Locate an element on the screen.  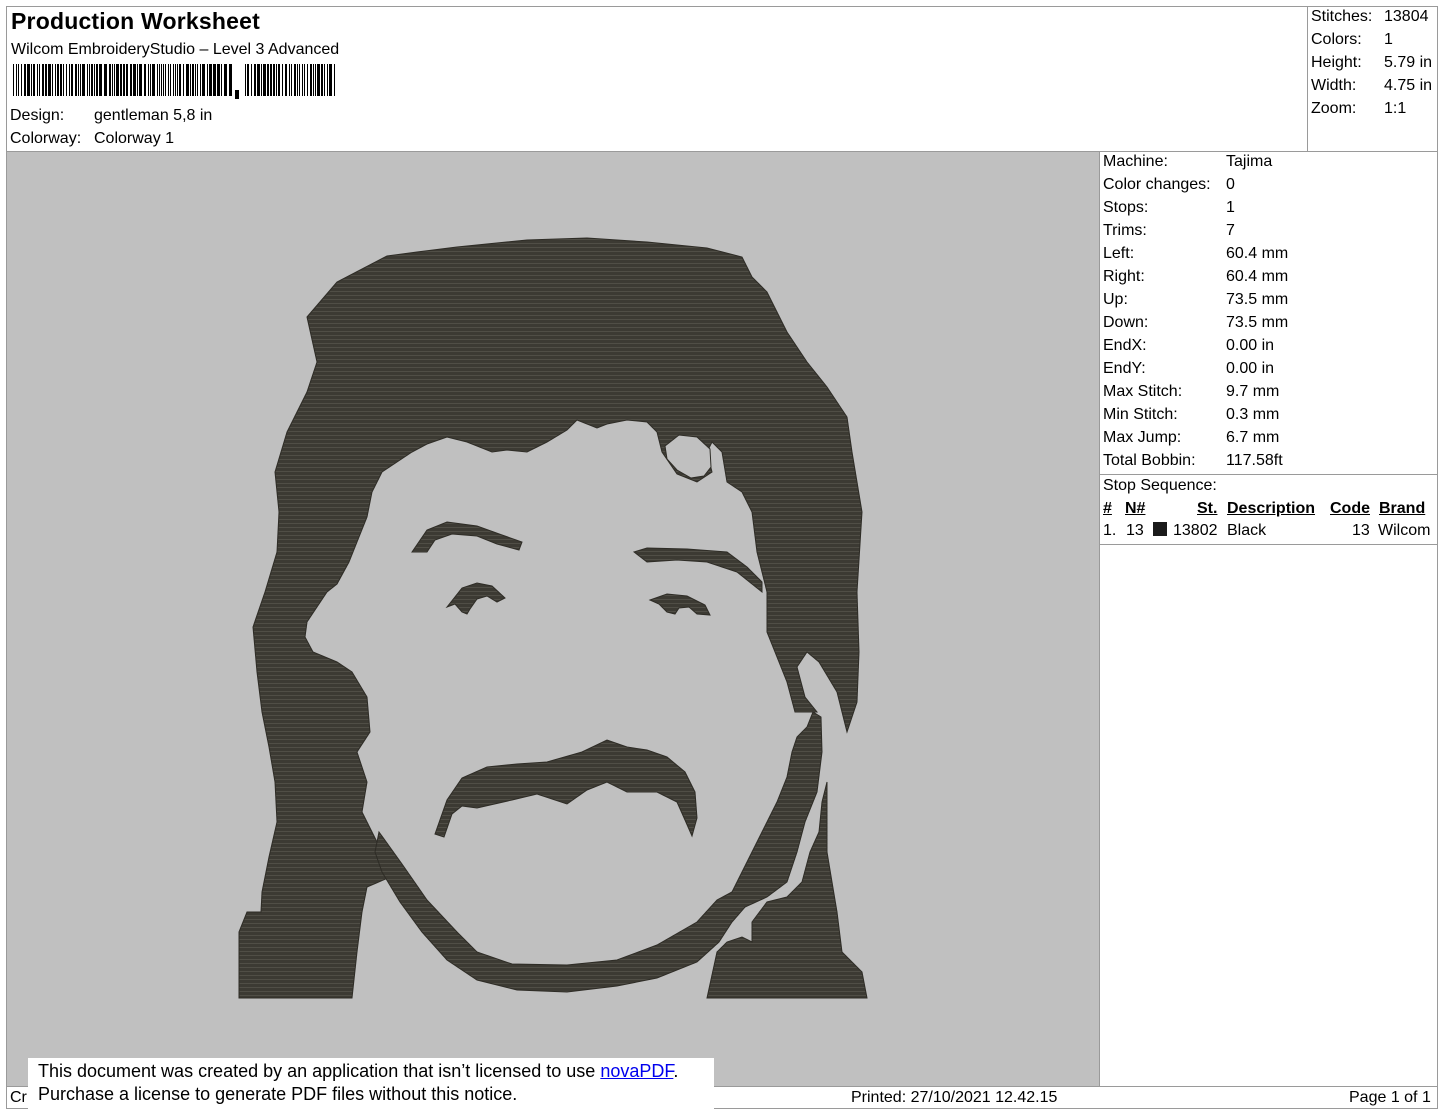
machine-info-label: Right: is located at coordinates (1124, 276).